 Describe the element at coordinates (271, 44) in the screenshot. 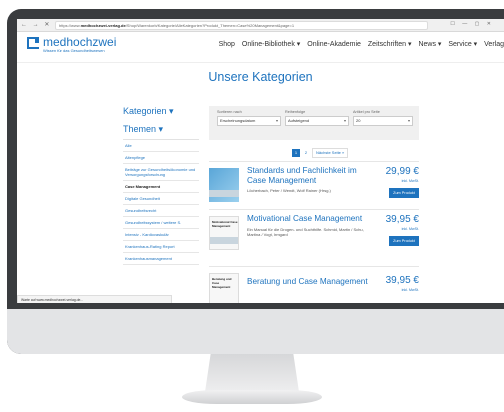

I see `nav-online-bibliothek: Online-Bibliothek ▾` at that location.